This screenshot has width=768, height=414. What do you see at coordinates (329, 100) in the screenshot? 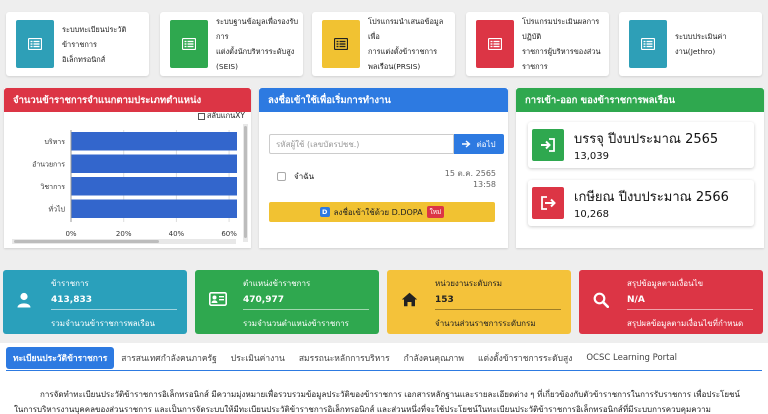
I see `panel-title: ลงชื่อเข้าใช้เพื่อเริ่มการทำงาน` at bounding box center [329, 100].